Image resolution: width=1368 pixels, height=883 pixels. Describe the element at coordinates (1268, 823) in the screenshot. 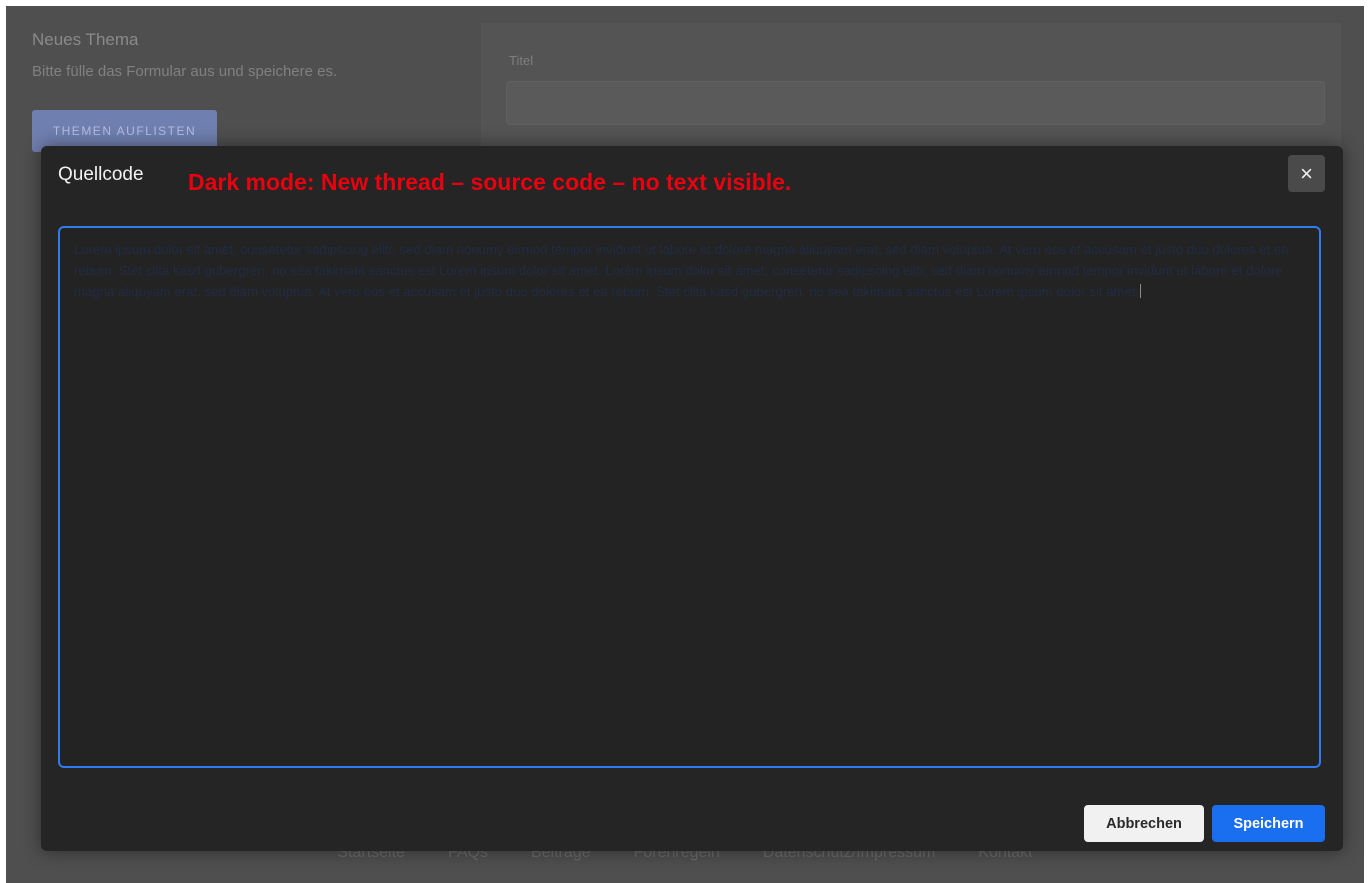

I see `save-button: Speichern` at that location.